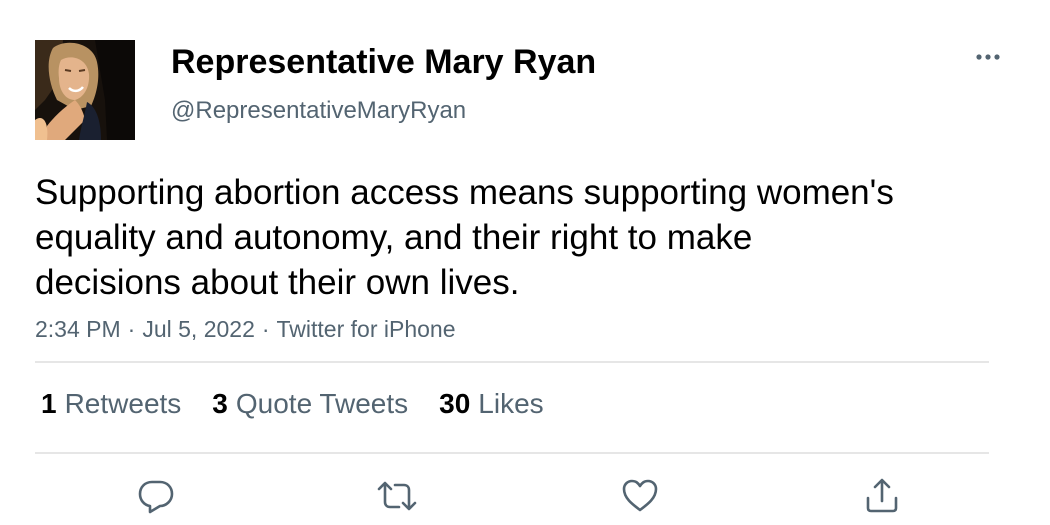 The height and width of the screenshot is (525, 1050). I want to click on tweet-source: Twitter for iPhone, so click(366, 329).